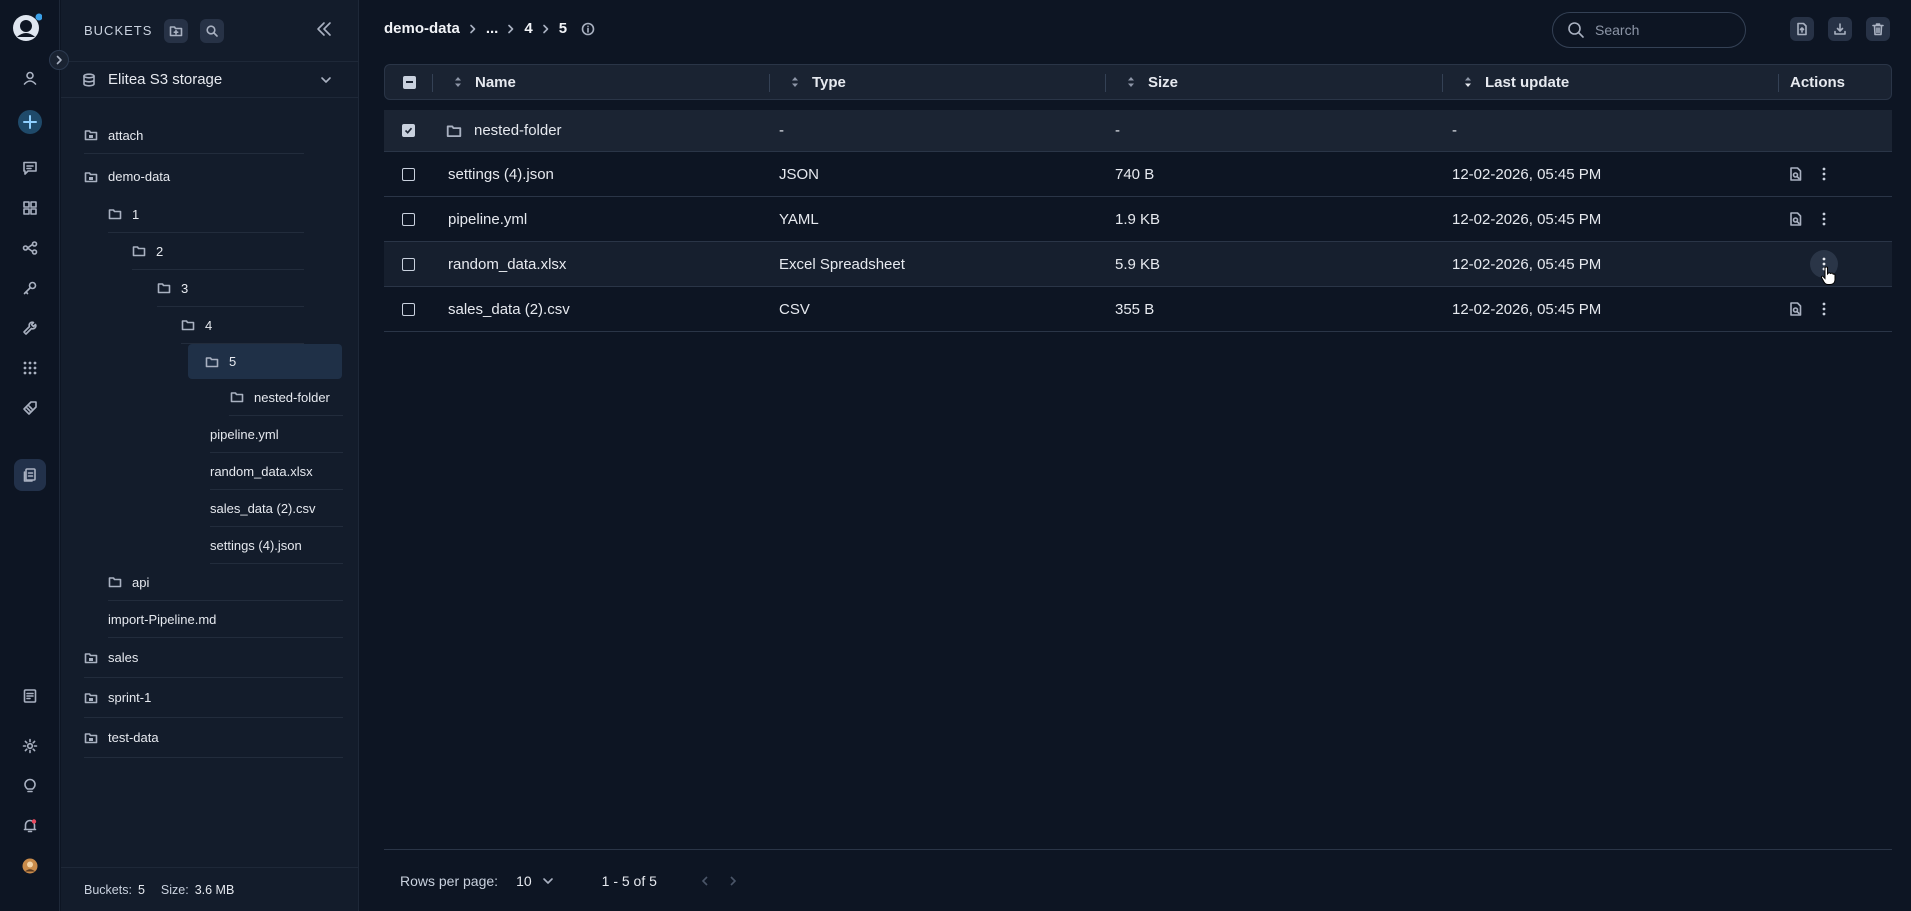  I want to click on app-logo-icon, so click(26, 28).